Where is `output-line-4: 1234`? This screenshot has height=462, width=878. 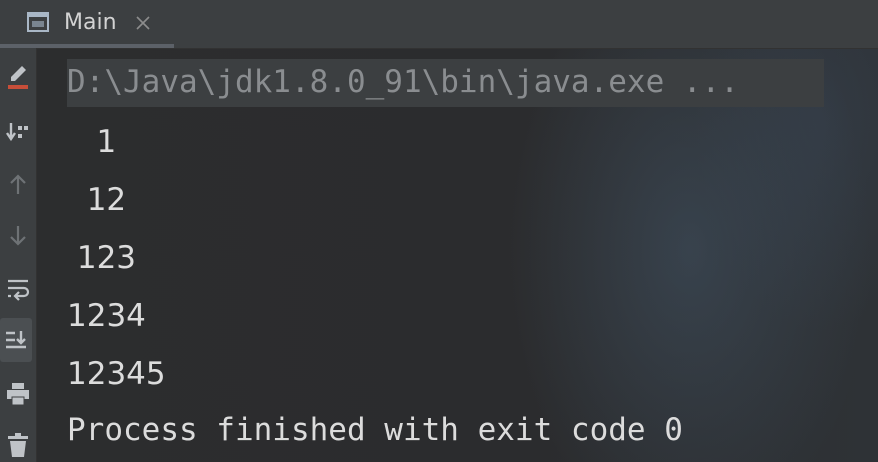 output-line-4: 1234 is located at coordinates (106, 316).